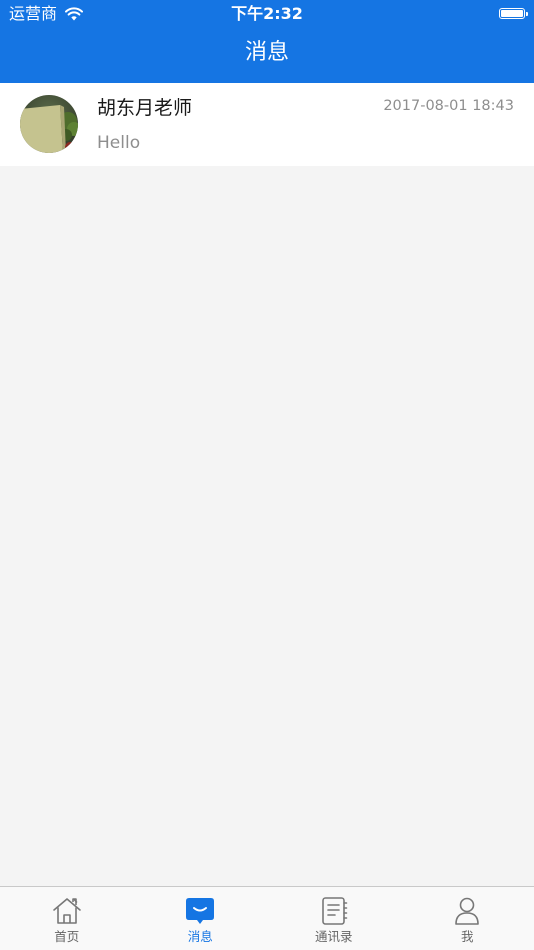  I want to click on avatar-image, so click(49, 124).